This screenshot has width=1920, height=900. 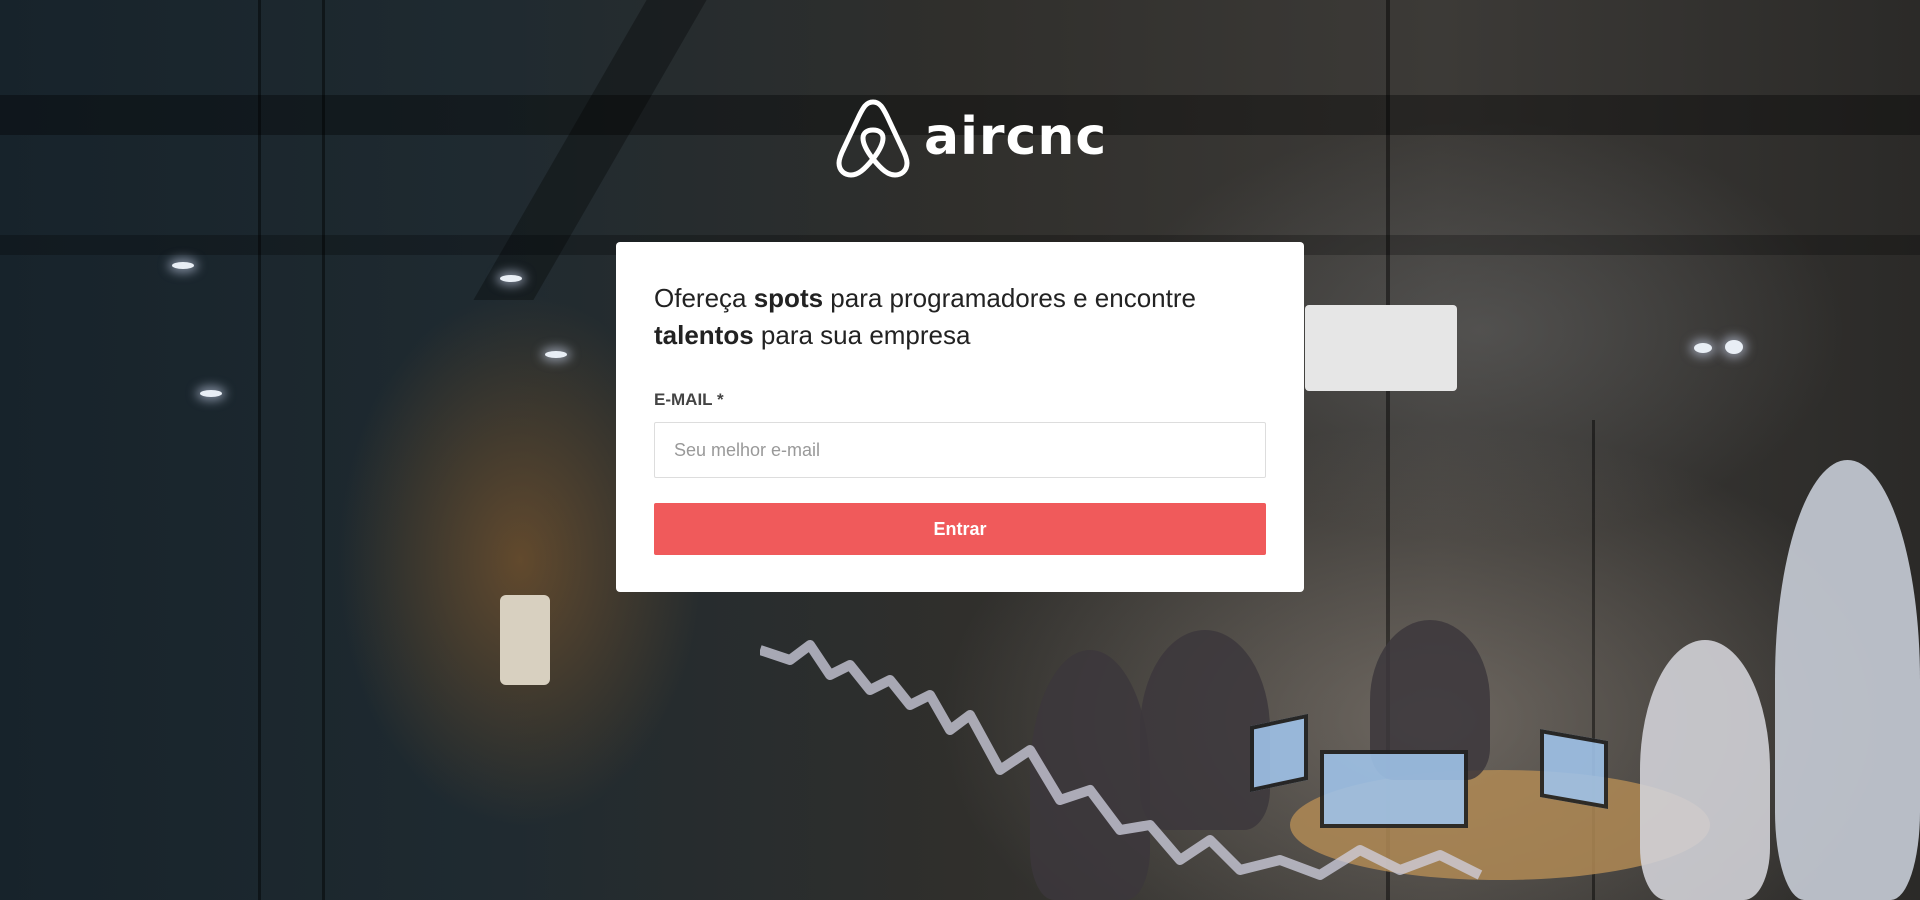 I want to click on headline-text: para sua empresa, so click(x=862, y=335).